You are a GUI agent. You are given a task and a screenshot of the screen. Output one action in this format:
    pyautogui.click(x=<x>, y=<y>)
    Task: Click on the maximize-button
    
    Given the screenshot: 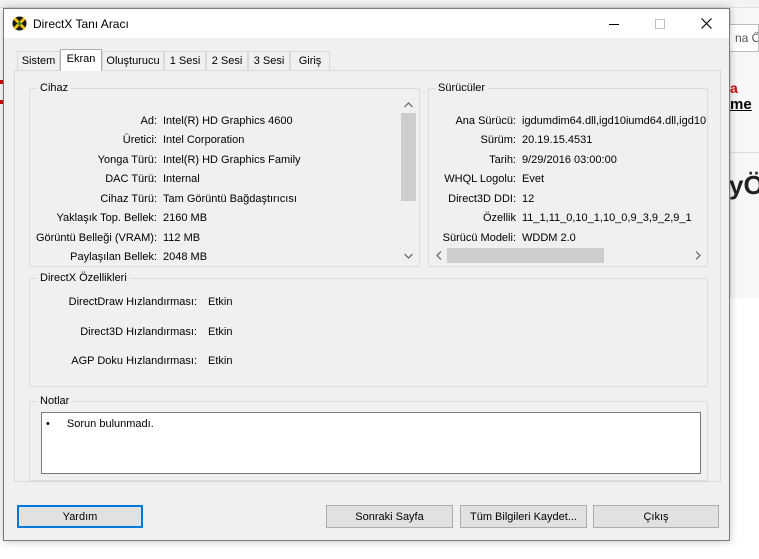 What is the action you would take?
    pyautogui.click(x=660, y=23)
    